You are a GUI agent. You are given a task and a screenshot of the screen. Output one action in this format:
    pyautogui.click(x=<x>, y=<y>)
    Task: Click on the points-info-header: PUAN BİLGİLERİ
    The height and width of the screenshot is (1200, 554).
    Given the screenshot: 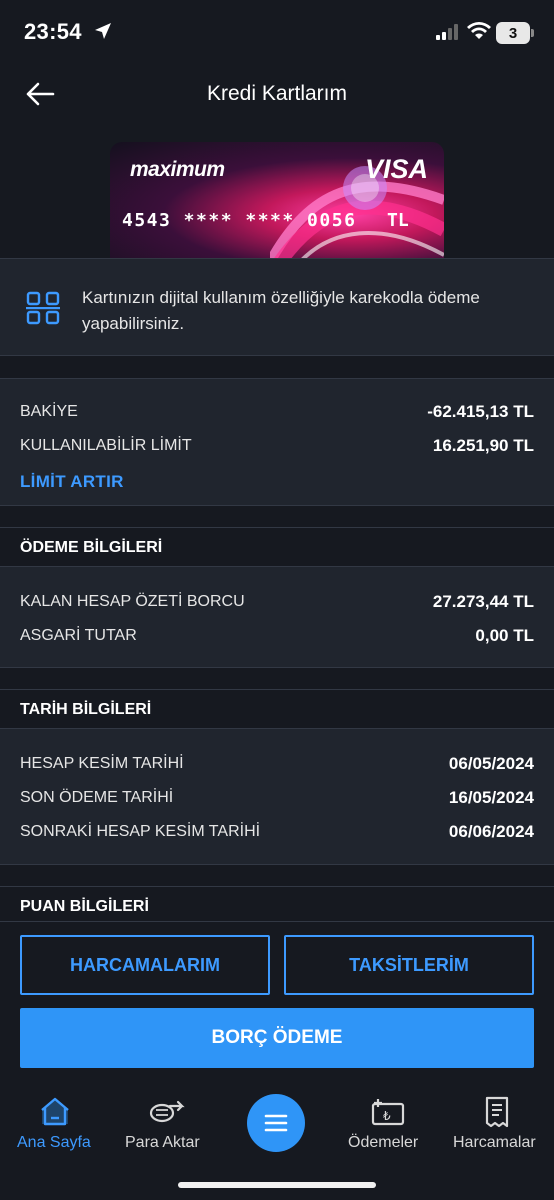 What is the action you would take?
    pyautogui.click(x=277, y=904)
    